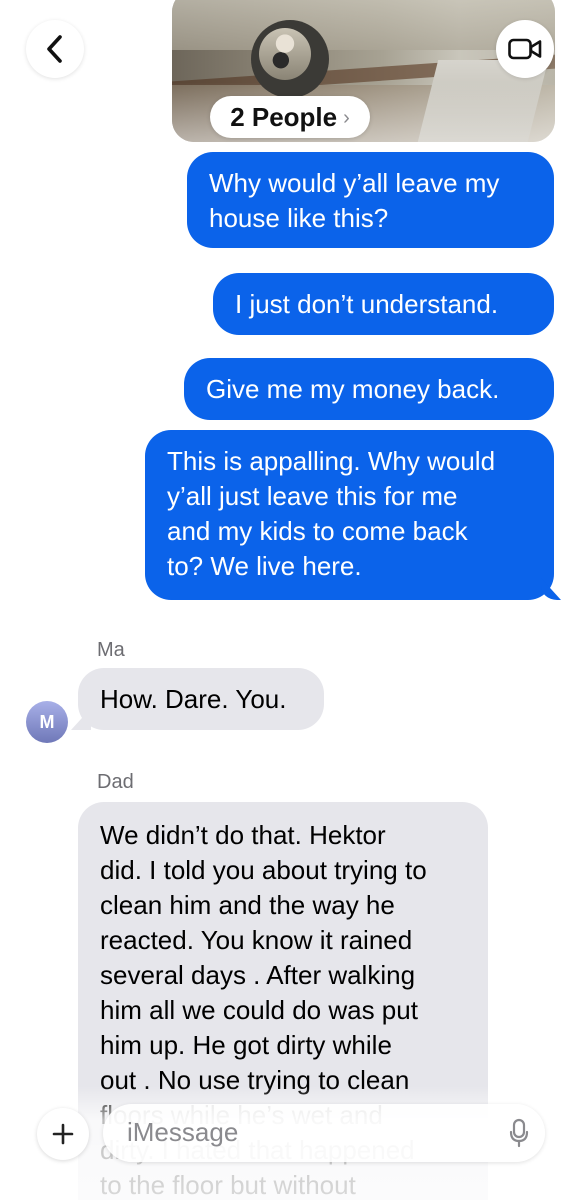  What do you see at coordinates (201, 699) in the screenshot?
I see `message-bubble-received: How. Dare. You.` at bounding box center [201, 699].